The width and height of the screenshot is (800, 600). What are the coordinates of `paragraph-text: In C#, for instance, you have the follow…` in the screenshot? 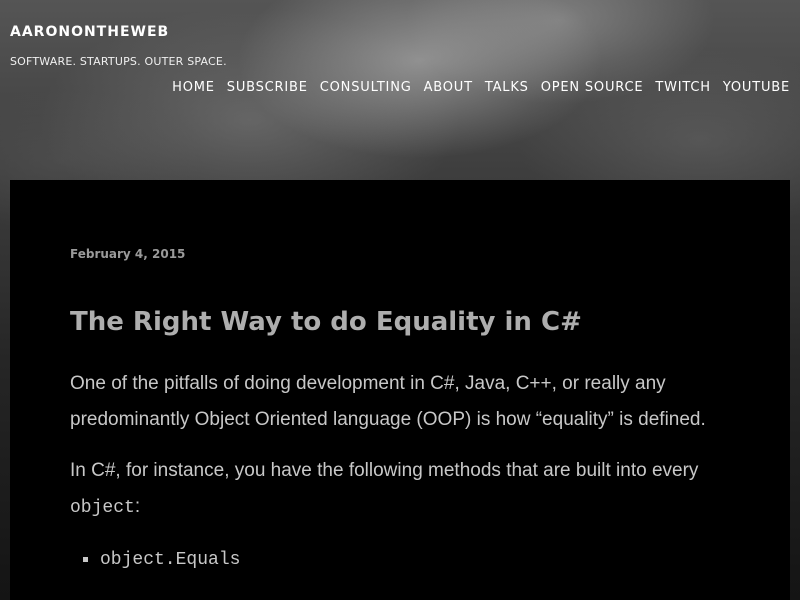 It's located at (384, 470).